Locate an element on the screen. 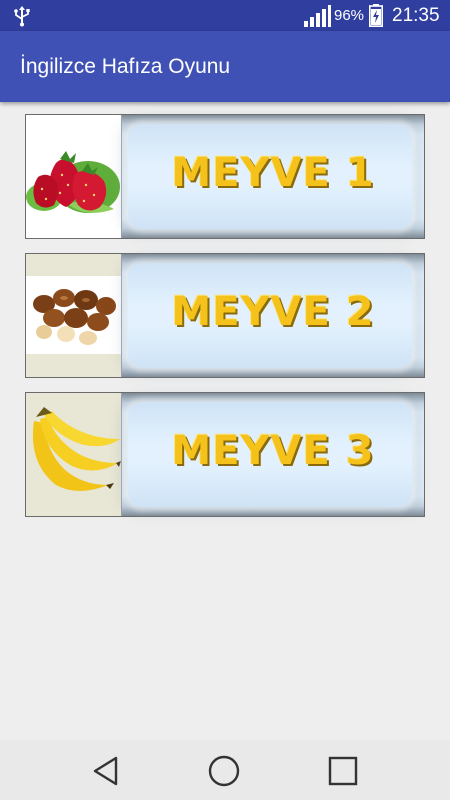 The height and width of the screenshot is (800, 450). category-banner: MEYVE 3 is located at coordinates (272, 454).